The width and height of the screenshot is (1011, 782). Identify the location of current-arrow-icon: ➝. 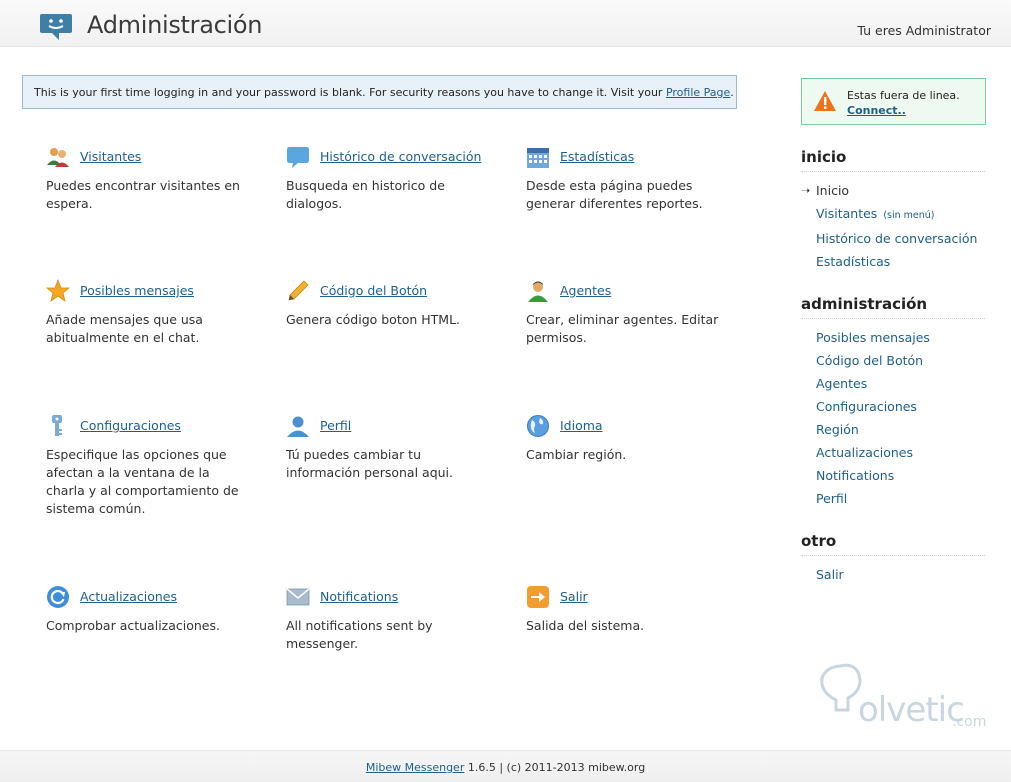
(806, 190).